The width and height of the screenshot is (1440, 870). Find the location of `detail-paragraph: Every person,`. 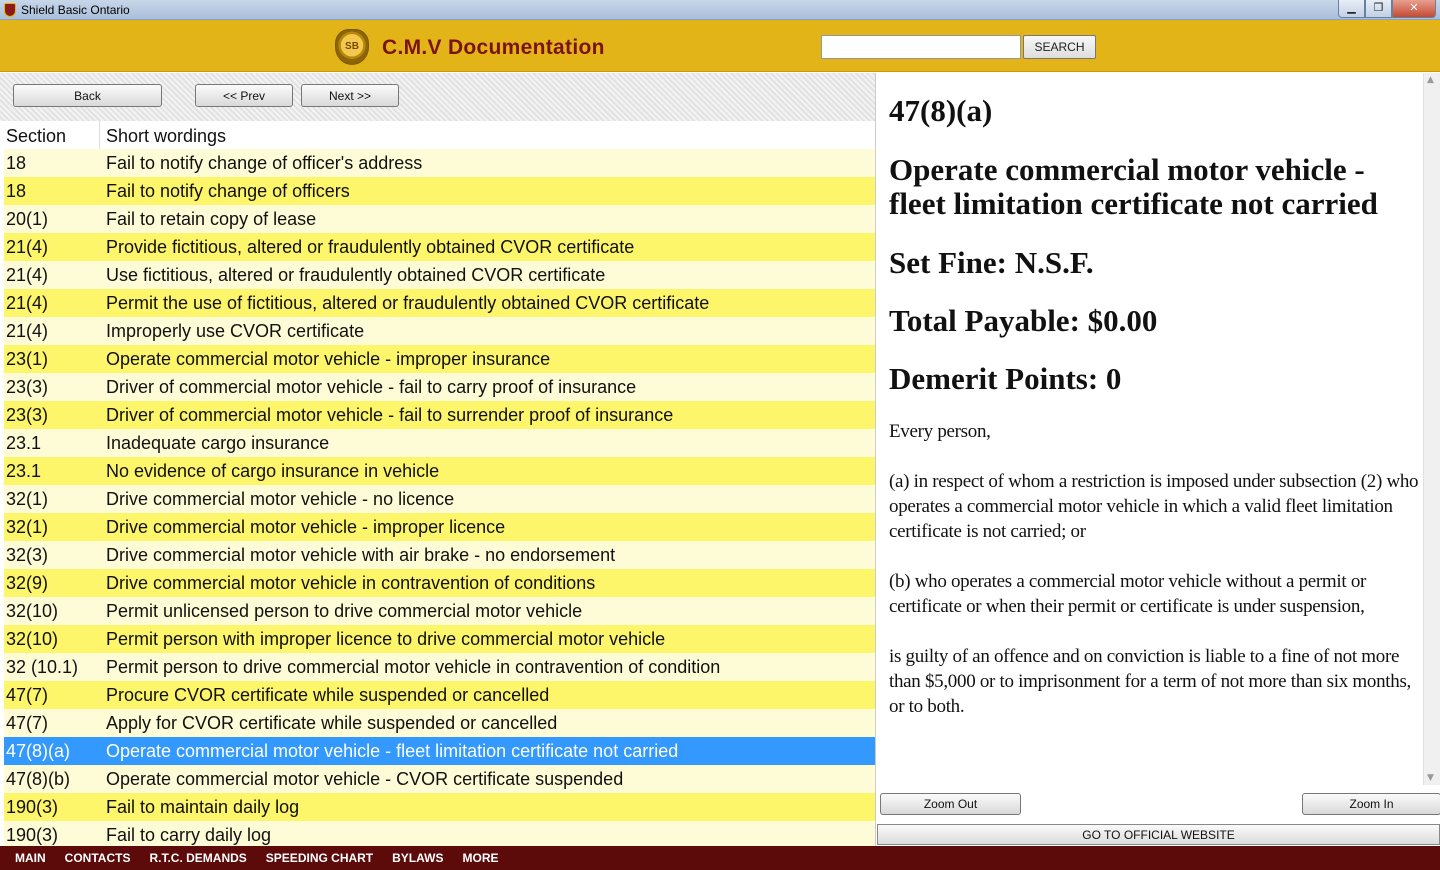

detail-paragraph: Every person, is located at coordinates (940, 431).